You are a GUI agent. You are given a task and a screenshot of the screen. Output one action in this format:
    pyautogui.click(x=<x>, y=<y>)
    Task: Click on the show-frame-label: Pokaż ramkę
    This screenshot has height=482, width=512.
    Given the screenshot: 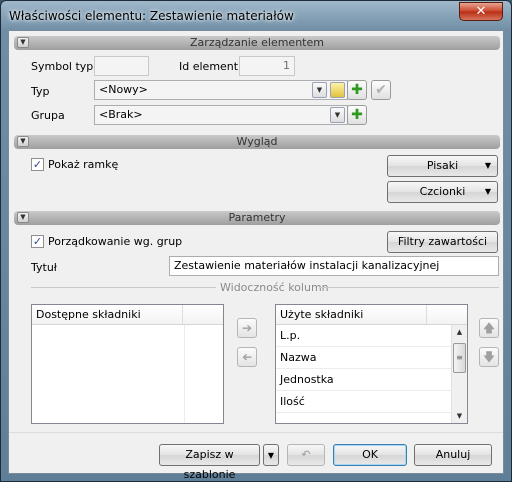 What is the action you would take?
    pyautogui.click(x=83, y=164)
    